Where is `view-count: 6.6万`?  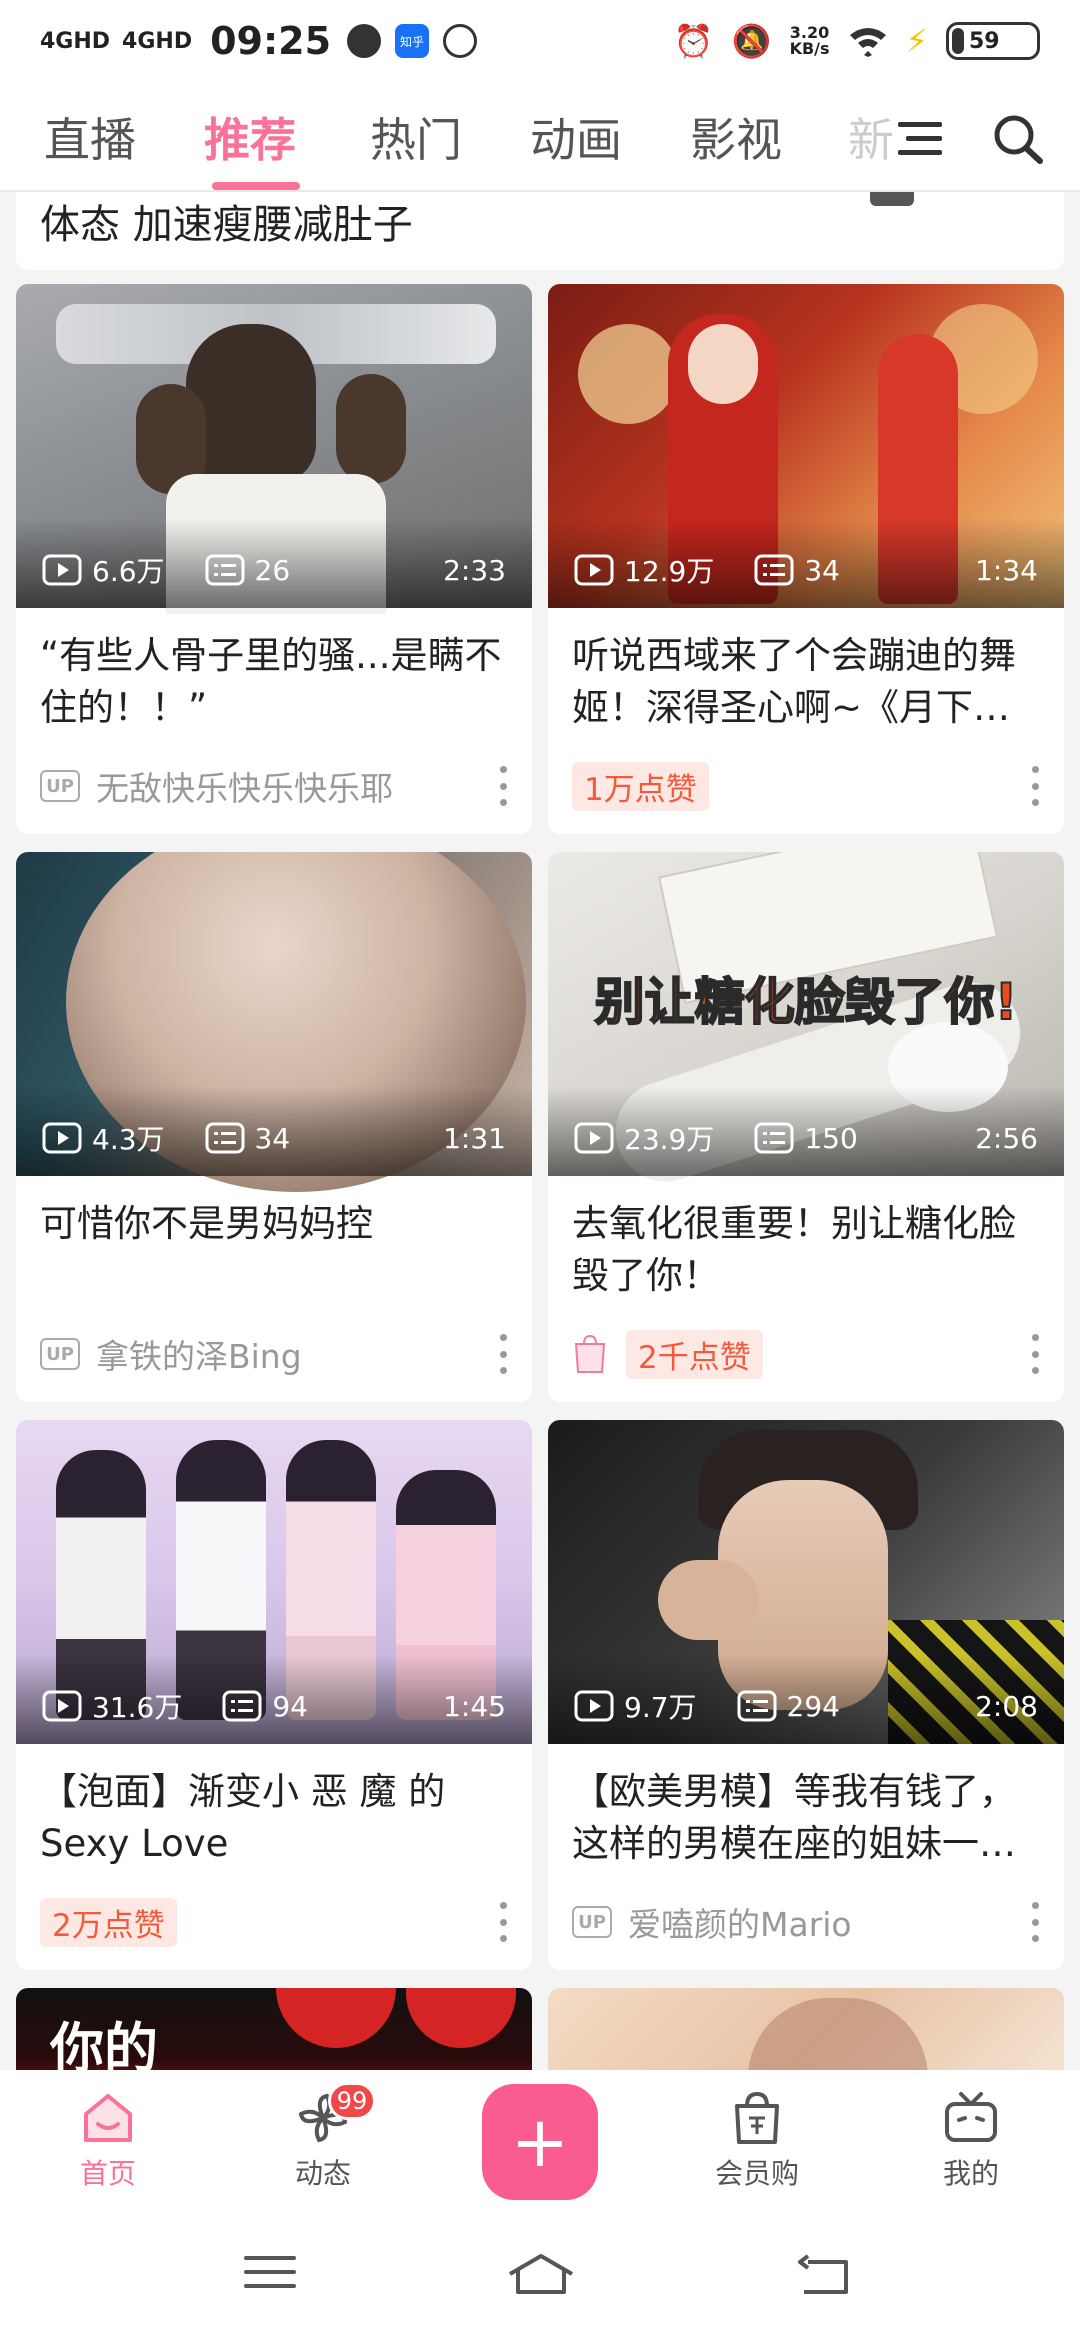 view-count: 6.6万 is located at coordinates (128, 571).